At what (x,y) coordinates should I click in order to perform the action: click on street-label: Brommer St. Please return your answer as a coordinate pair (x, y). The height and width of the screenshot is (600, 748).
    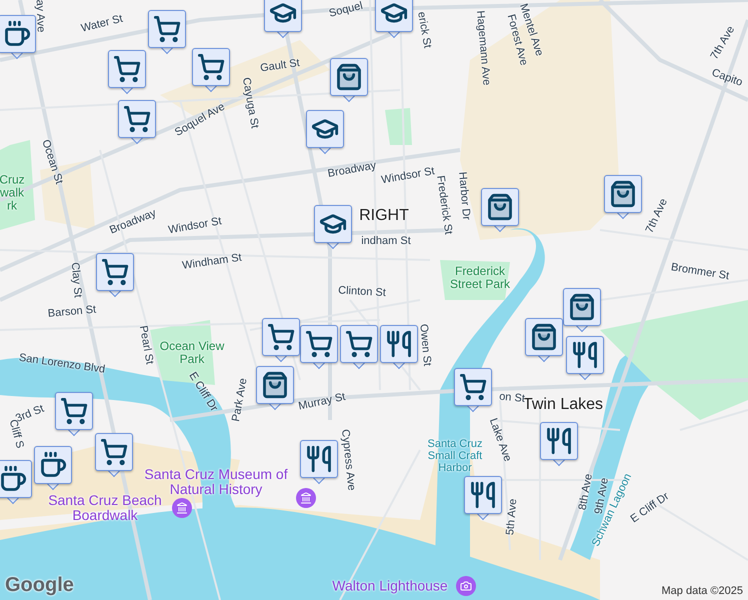
    Looking at the image, I should click on (700, 272).